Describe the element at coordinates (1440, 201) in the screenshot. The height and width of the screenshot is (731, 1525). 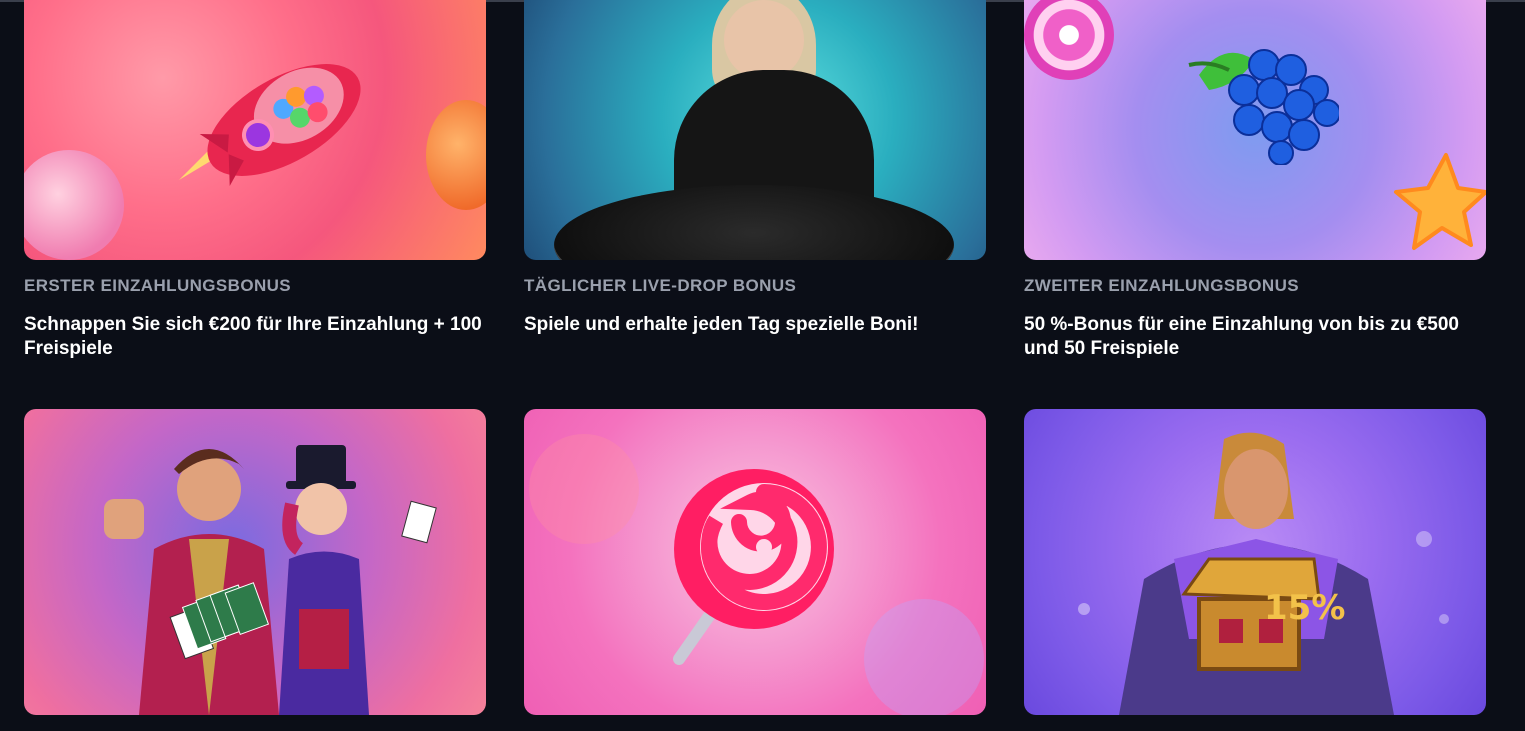
I see `star-candy-icon` at that location.